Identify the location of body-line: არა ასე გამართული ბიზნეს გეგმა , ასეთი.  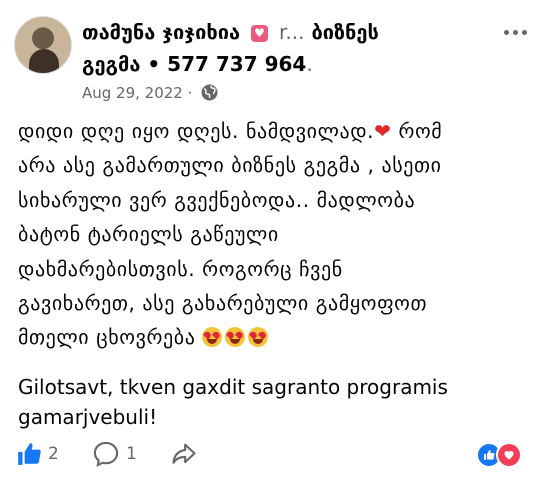
(230, 165).